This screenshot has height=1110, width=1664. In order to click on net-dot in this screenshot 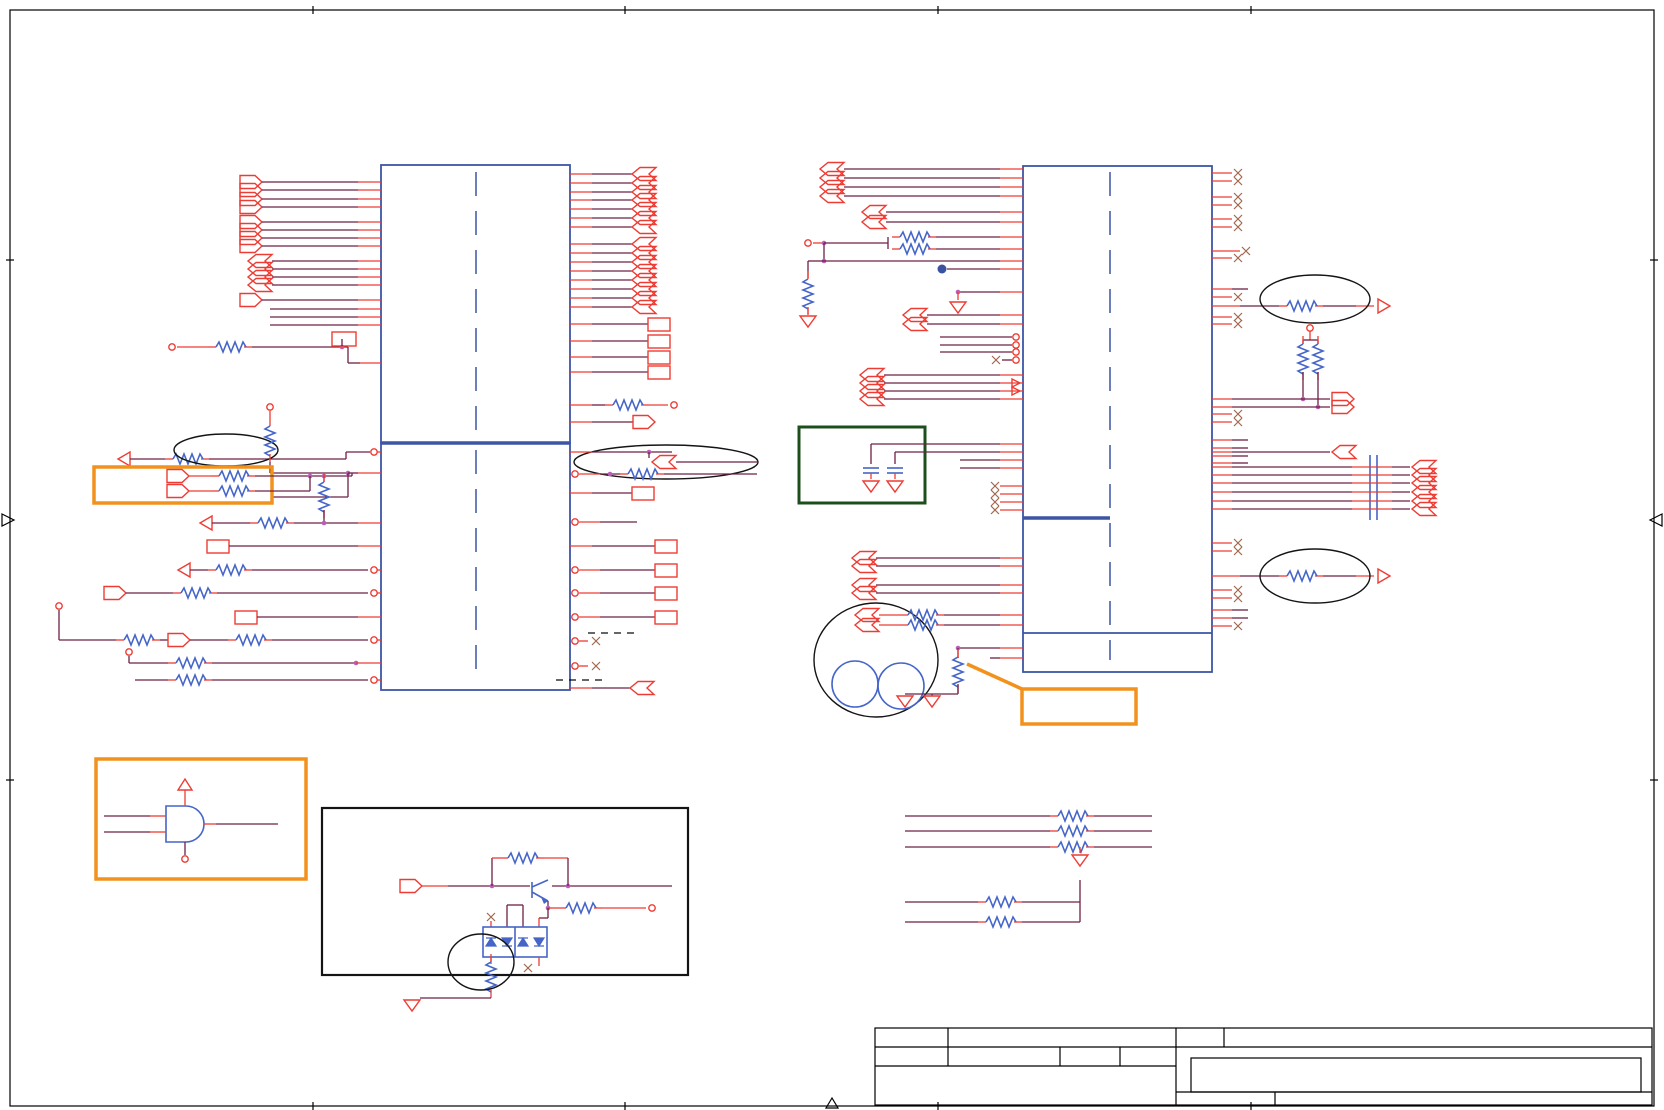, I will do `click(942, 269)`.